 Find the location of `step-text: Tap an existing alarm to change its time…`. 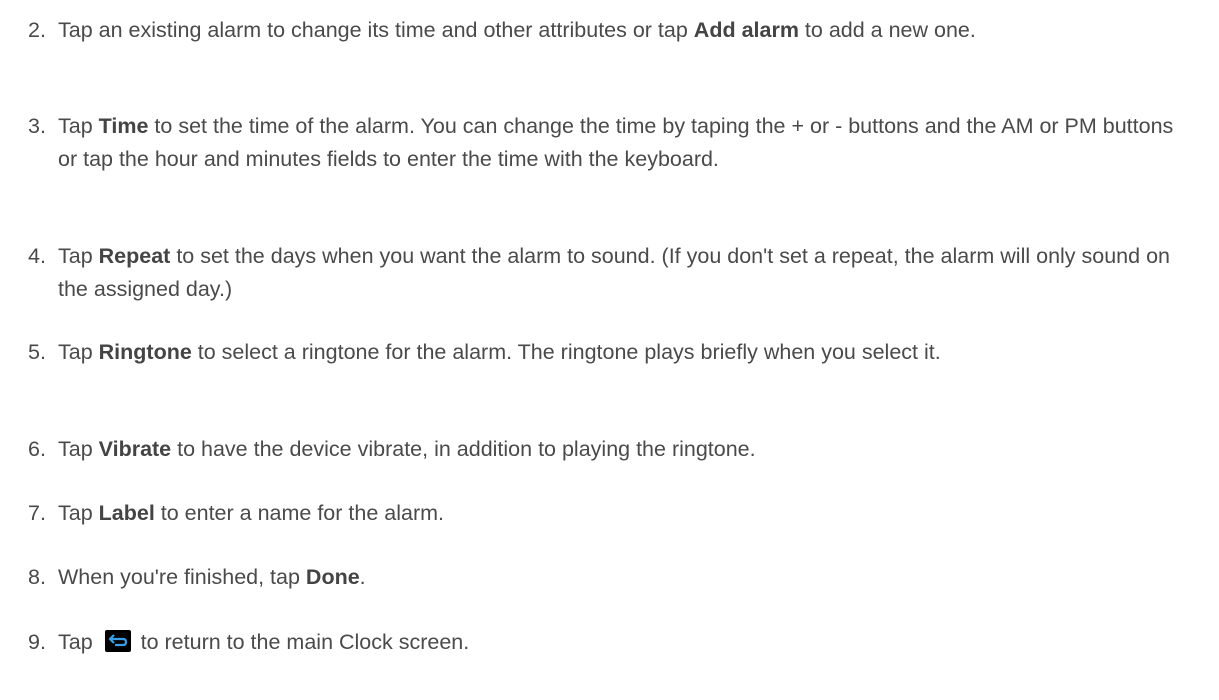

step-text: Tap an existing alarm to change its time… is located at coordinates (517, 30).